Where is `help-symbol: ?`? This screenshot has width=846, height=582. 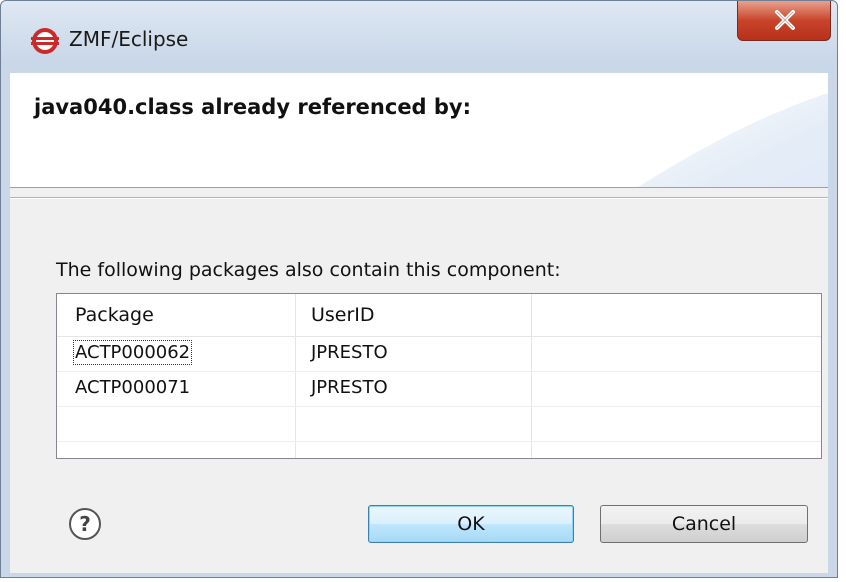
help-symbol: ? is located at coordinates (85, 524).